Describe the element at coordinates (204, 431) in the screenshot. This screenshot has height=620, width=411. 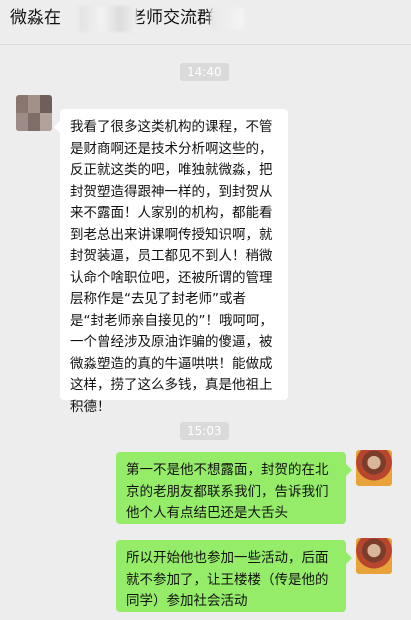
I see `timestamp: 15:03` at that location.